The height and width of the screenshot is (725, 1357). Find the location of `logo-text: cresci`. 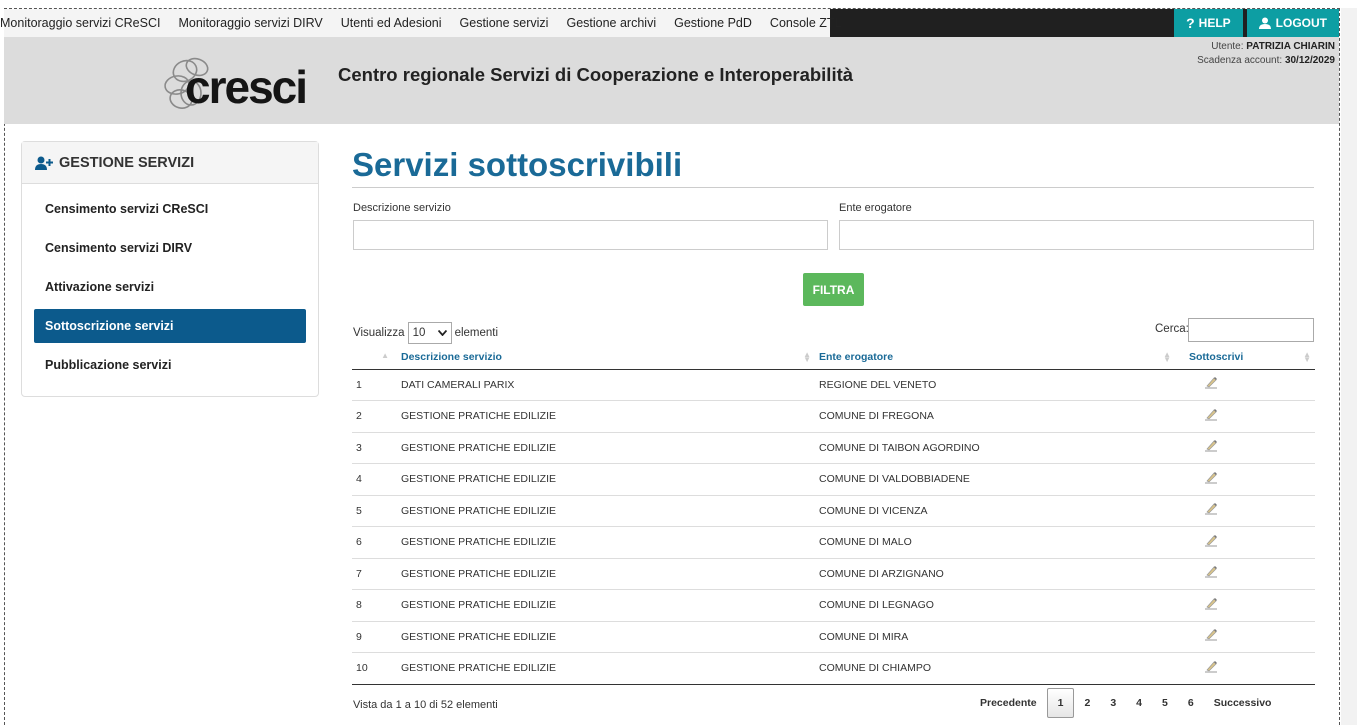

logo-text: cresci is located at coordinates (246, 87).